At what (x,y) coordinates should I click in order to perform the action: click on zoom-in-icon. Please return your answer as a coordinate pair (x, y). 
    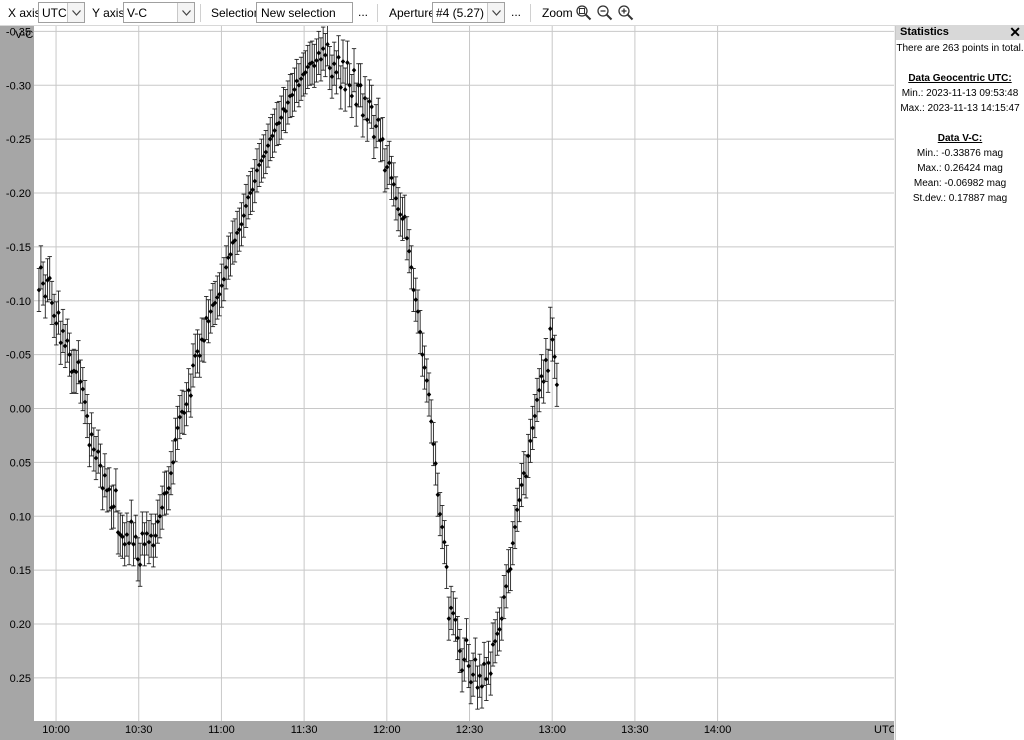
    Looking at the image, I should click on (626, 13).